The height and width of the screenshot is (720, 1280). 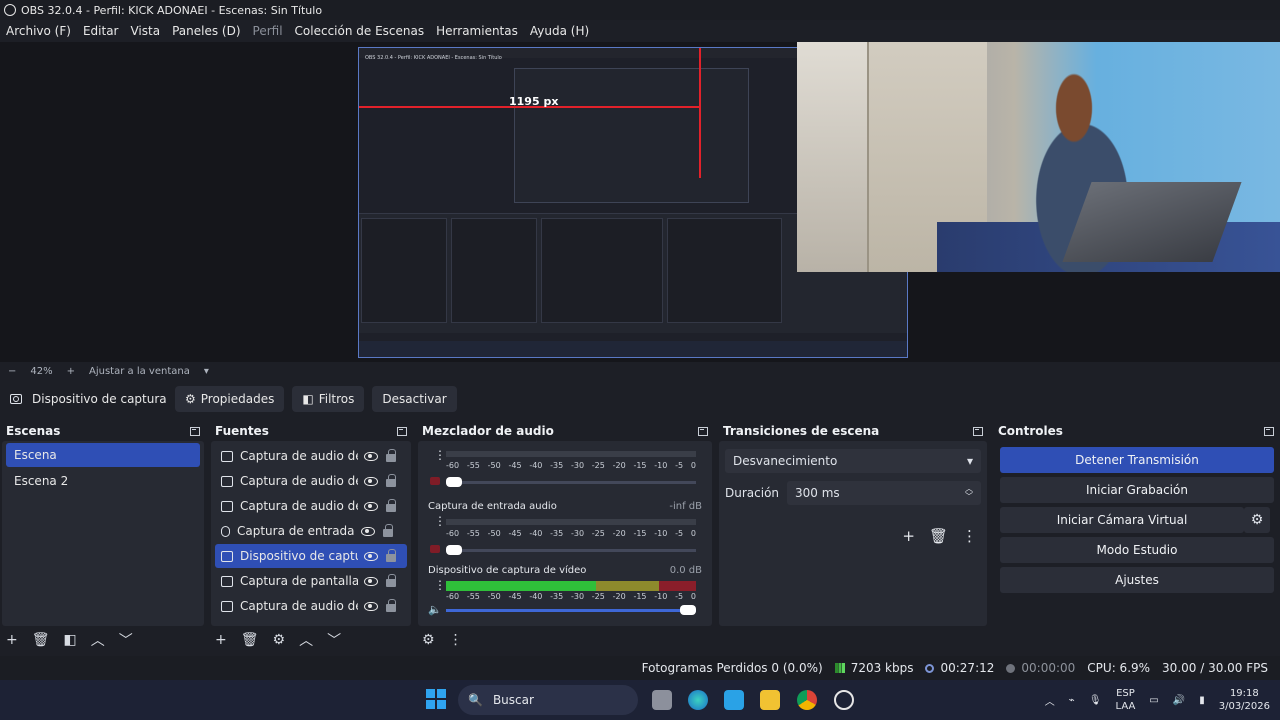 What do you see at coordinates (206, 31) in the screenshot?
I see `menu-paneles: Paneles (D)` at bounding box center [206, 31].